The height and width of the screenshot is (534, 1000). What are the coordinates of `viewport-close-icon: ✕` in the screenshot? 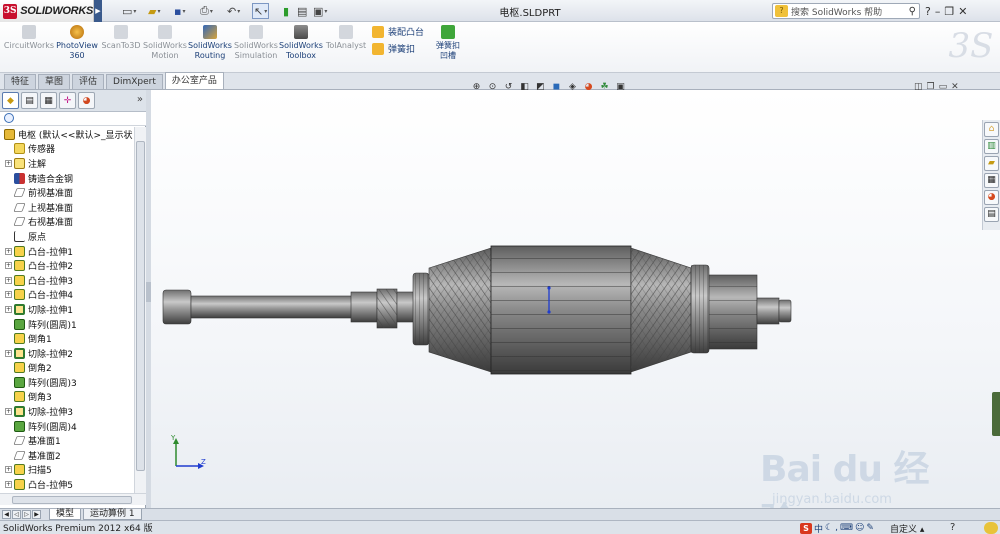 It's located at (955, 87).